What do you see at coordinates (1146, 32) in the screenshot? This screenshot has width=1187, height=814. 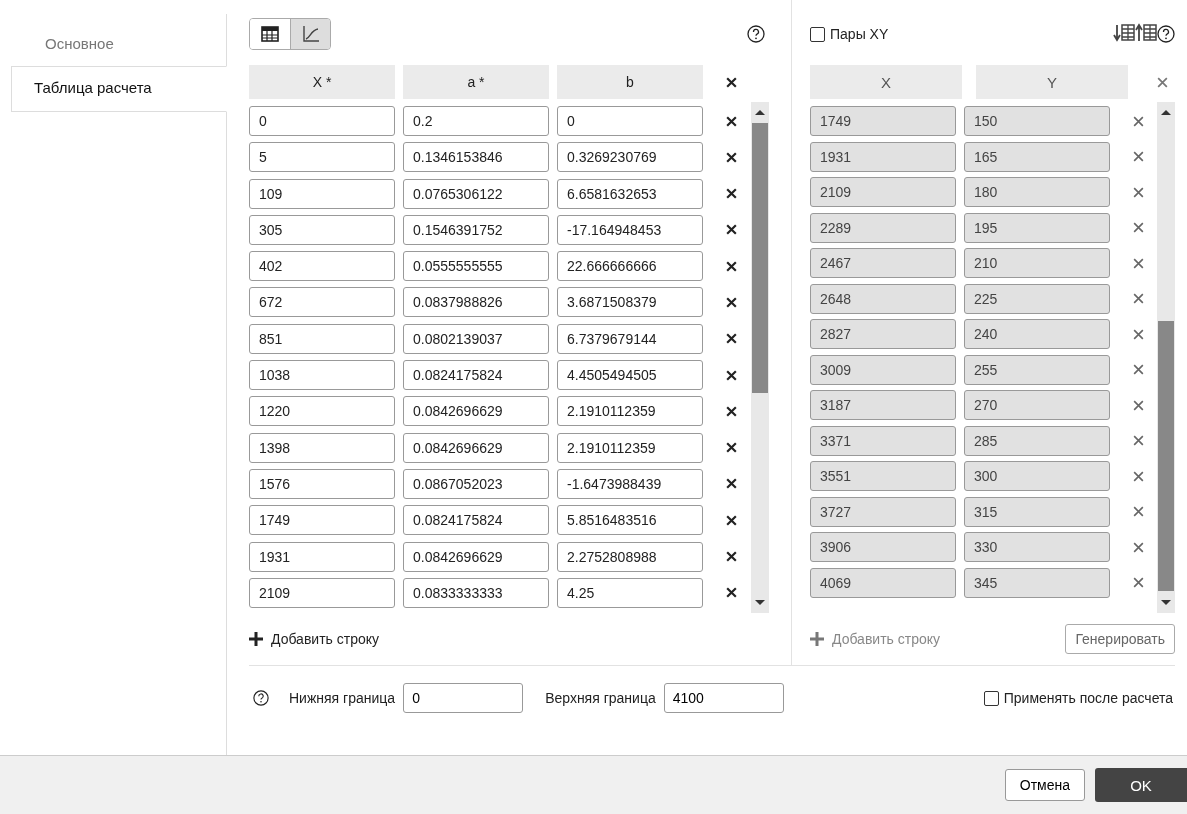 I see `insert-above-icon` at bounding box center [1146, 32].